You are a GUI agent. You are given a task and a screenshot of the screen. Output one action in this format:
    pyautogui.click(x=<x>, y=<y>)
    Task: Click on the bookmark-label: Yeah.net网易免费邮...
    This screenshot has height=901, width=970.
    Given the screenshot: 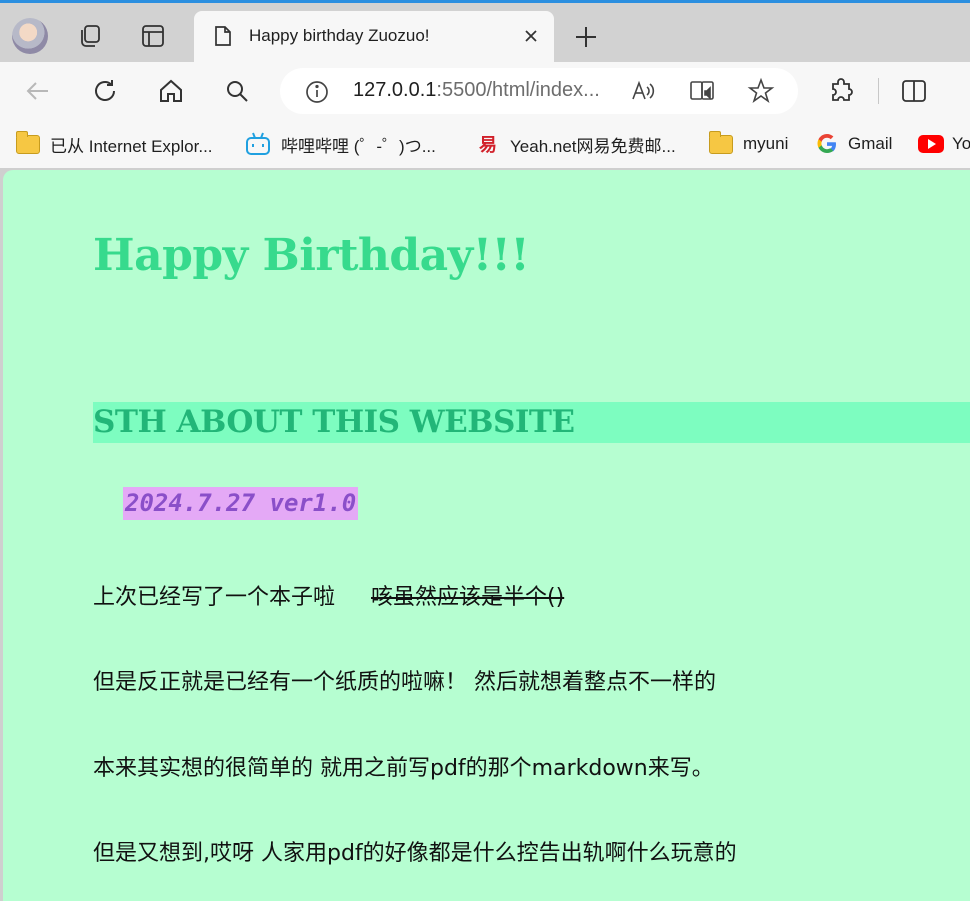 What is the action you would take?
    pyautogui.click(x=593, y=146)
    